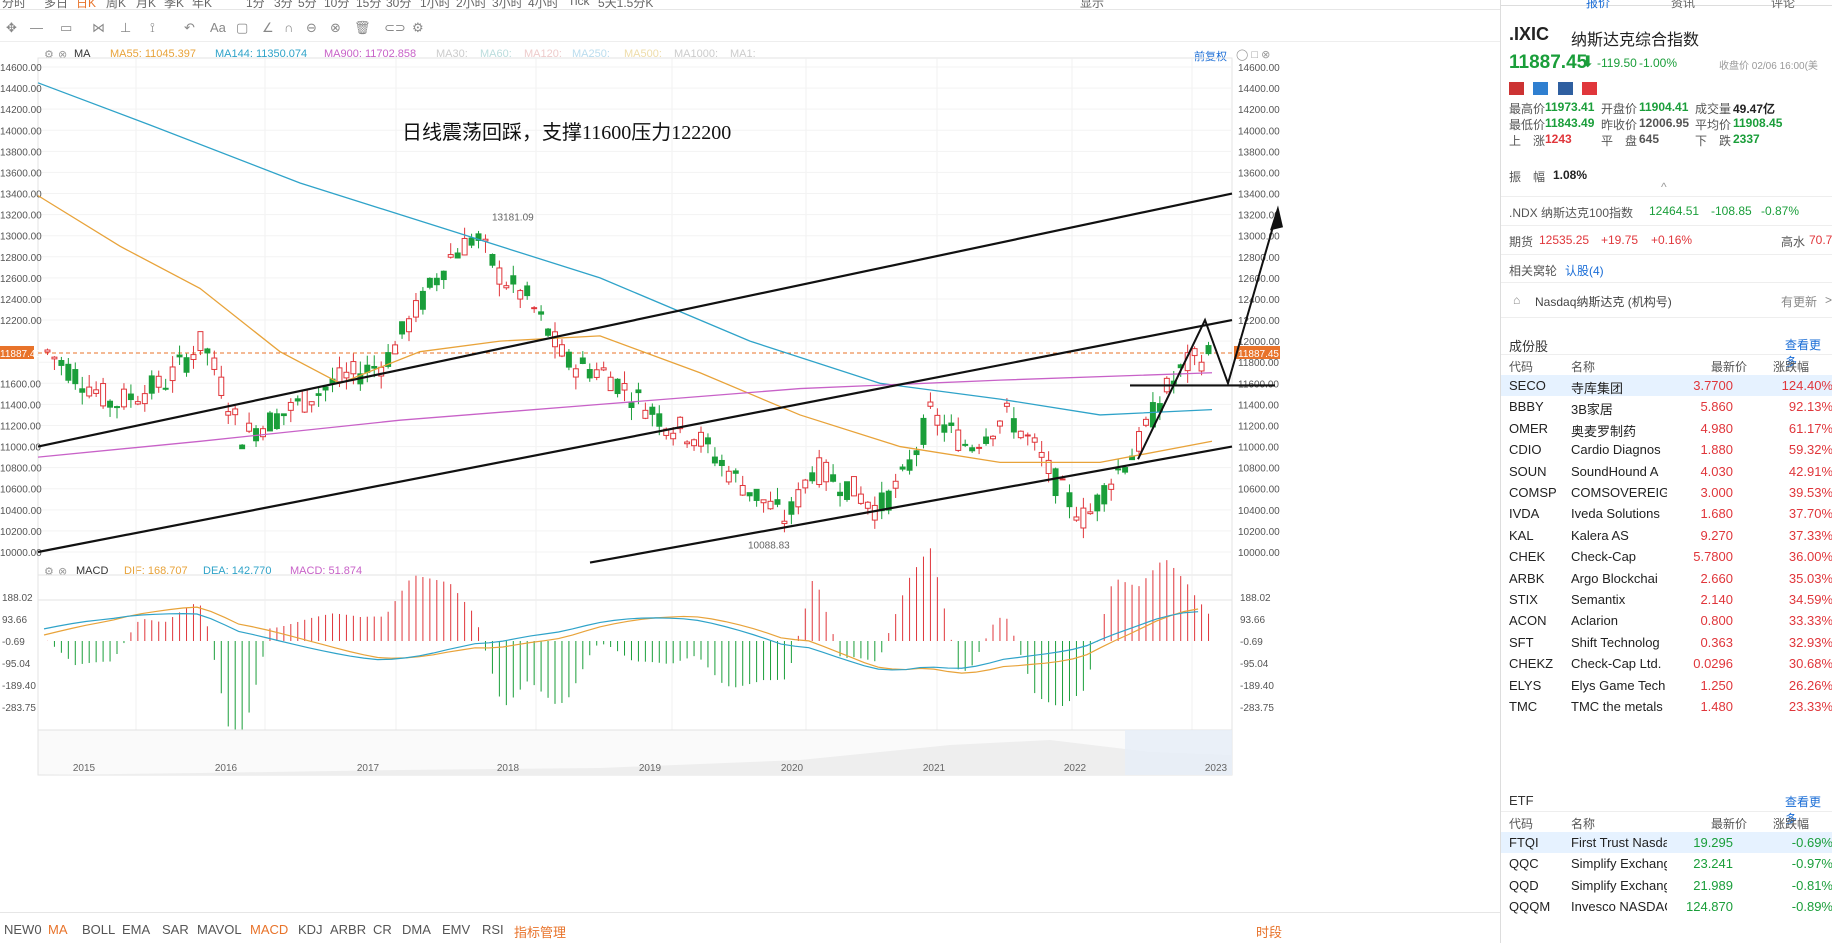  What do you see at coordinates (288, 27) in the screenshot?
I see `magnet-icon: ∩` at bounding box center [288, 27].